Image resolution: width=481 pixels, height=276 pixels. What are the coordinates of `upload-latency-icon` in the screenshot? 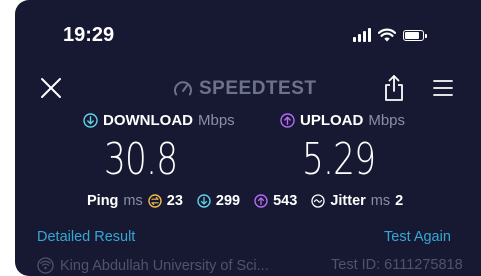 It's located at (261, 201).